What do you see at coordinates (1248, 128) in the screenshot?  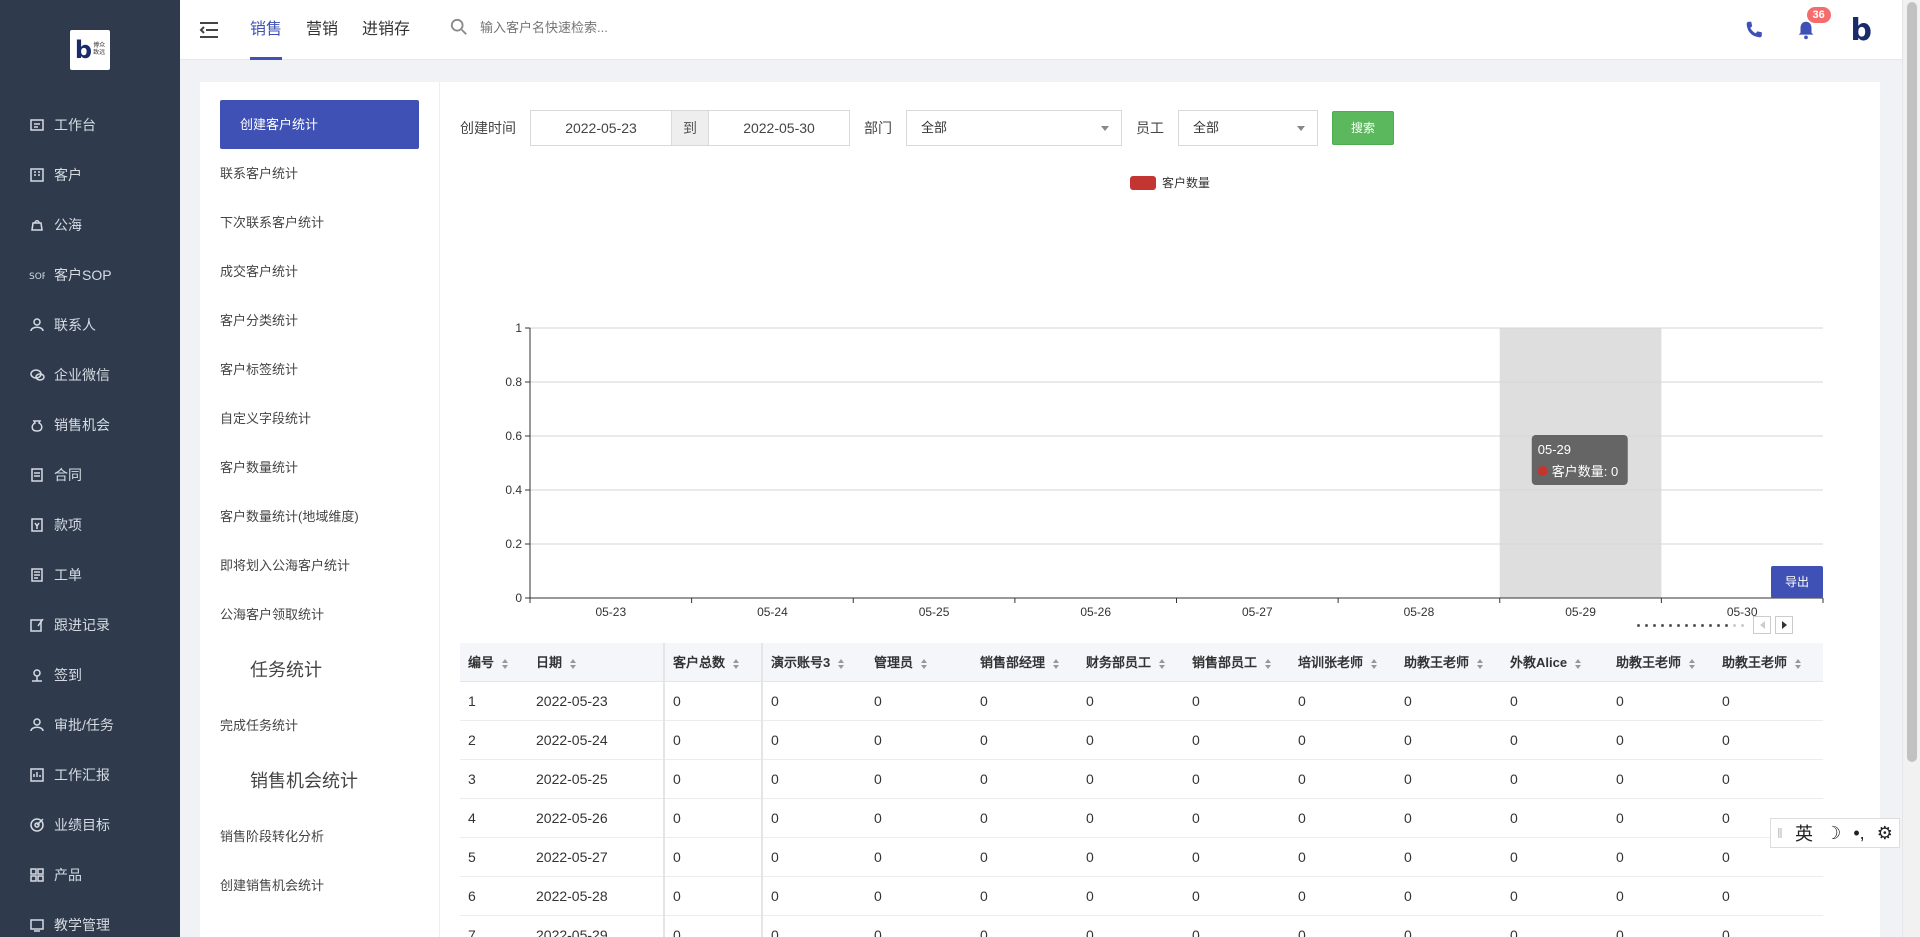 I see `staff-select: 全部` at bounding box center [1248, 128].